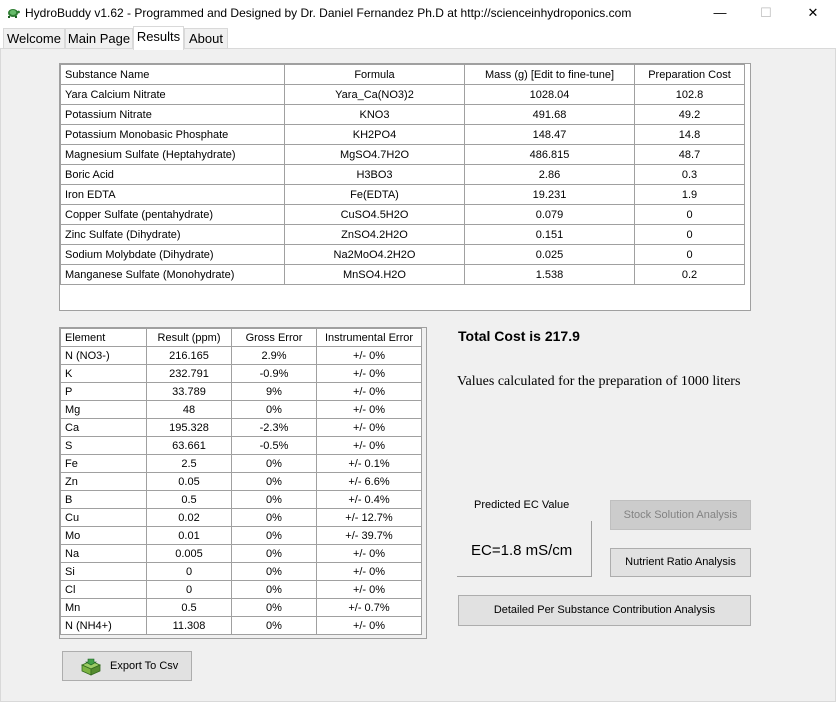 The width and height of the screenshot is (836, 702). What do you see at coordinates (549, 174) in the screenshot?
I see `table-cell: 2.86` at bounding box center [549, 174].